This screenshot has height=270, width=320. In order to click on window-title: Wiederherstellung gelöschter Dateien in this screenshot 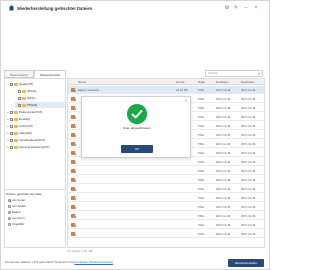, I will do `click(55, 8)`.